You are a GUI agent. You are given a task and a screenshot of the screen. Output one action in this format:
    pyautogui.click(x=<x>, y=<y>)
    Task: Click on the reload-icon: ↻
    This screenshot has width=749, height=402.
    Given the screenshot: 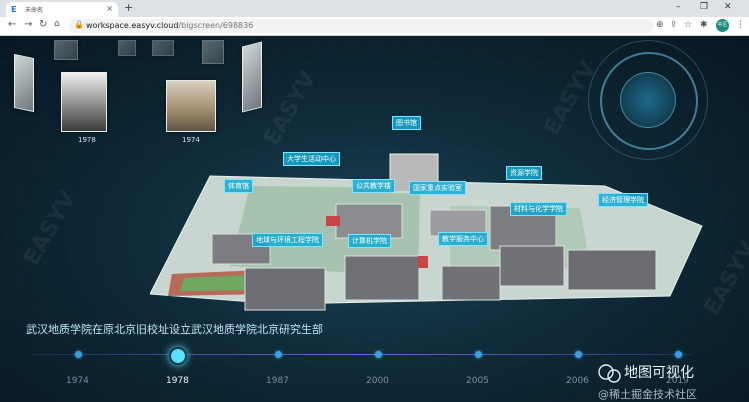 What is the action you would take?
    pyautogui.click(x=43, y=24)
    